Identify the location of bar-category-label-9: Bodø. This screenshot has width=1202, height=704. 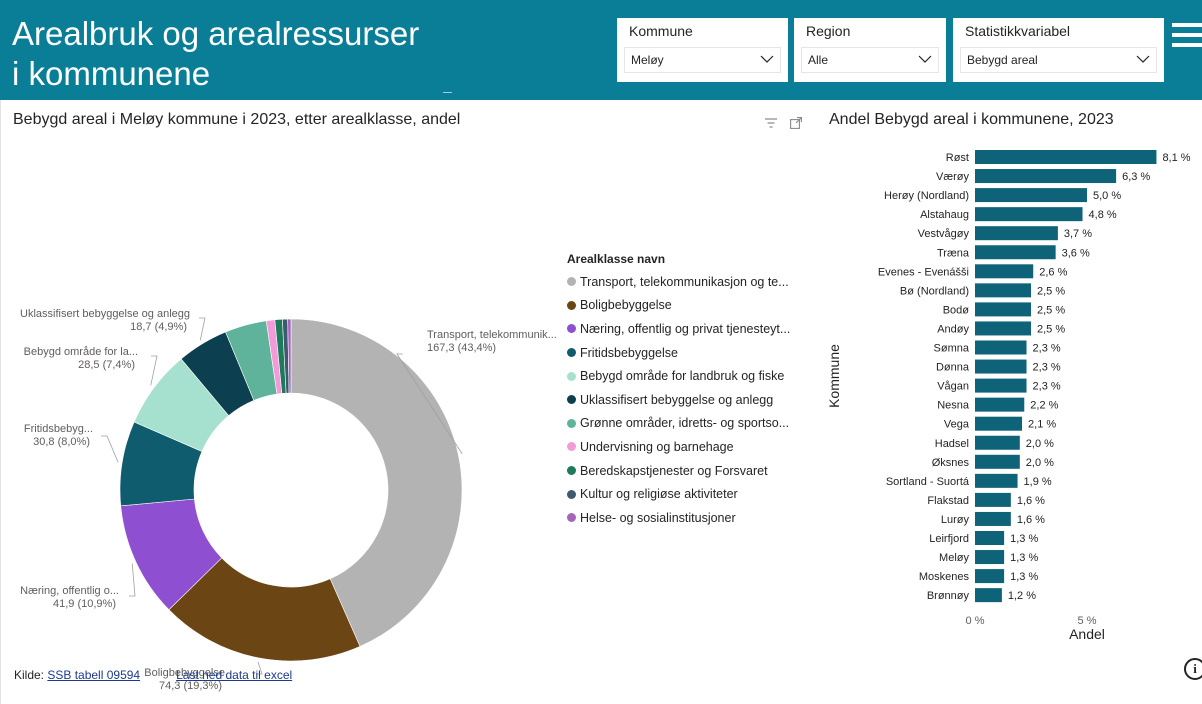
(956, 310).